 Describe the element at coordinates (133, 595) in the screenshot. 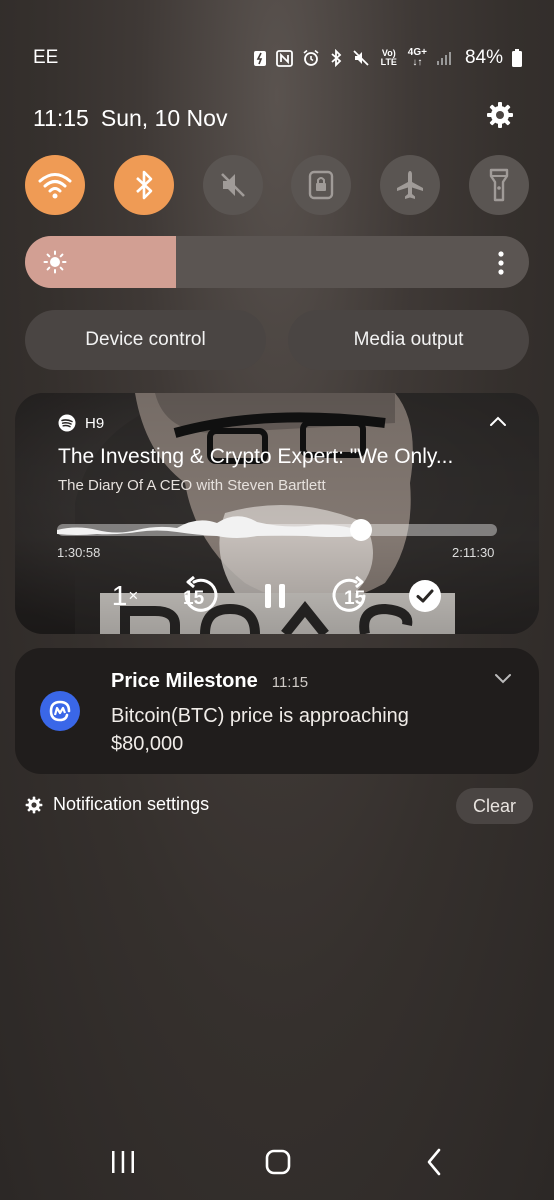

I see `playback-speed-suffix: ×` at that location.